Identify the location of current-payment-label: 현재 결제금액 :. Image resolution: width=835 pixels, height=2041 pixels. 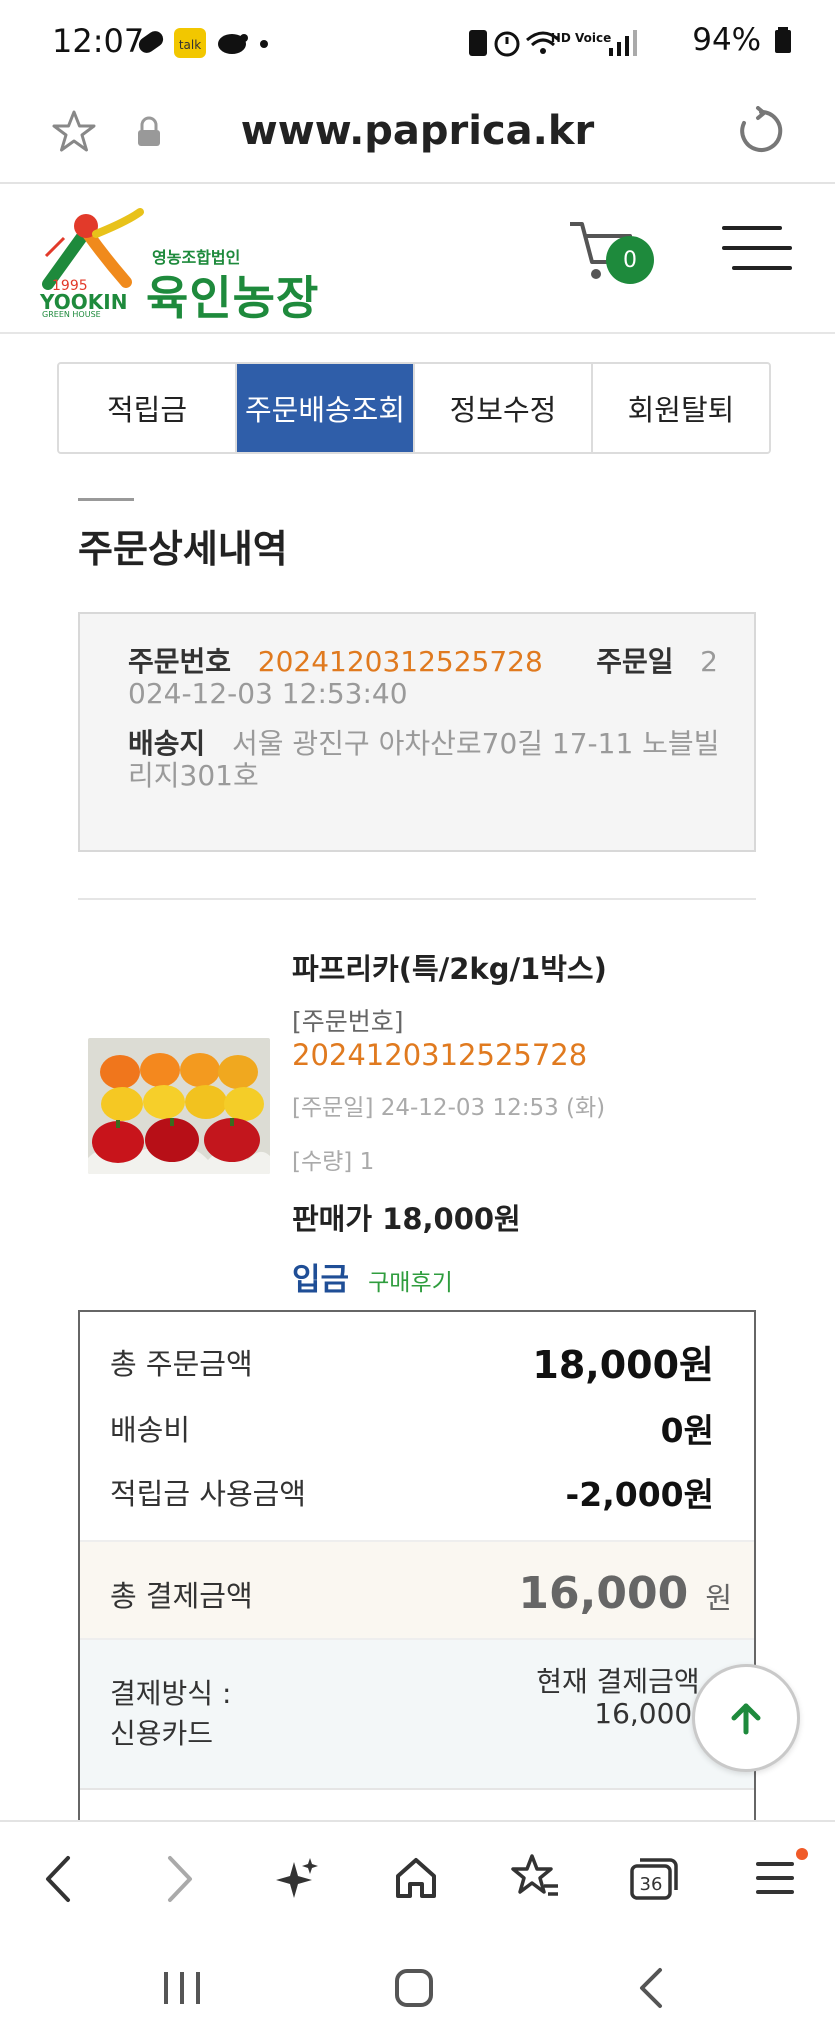
(627, 1681).